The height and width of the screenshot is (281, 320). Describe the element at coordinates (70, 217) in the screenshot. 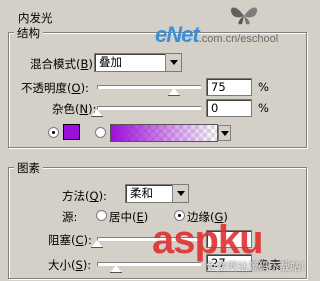

I see `source-label: 源:` at that location.